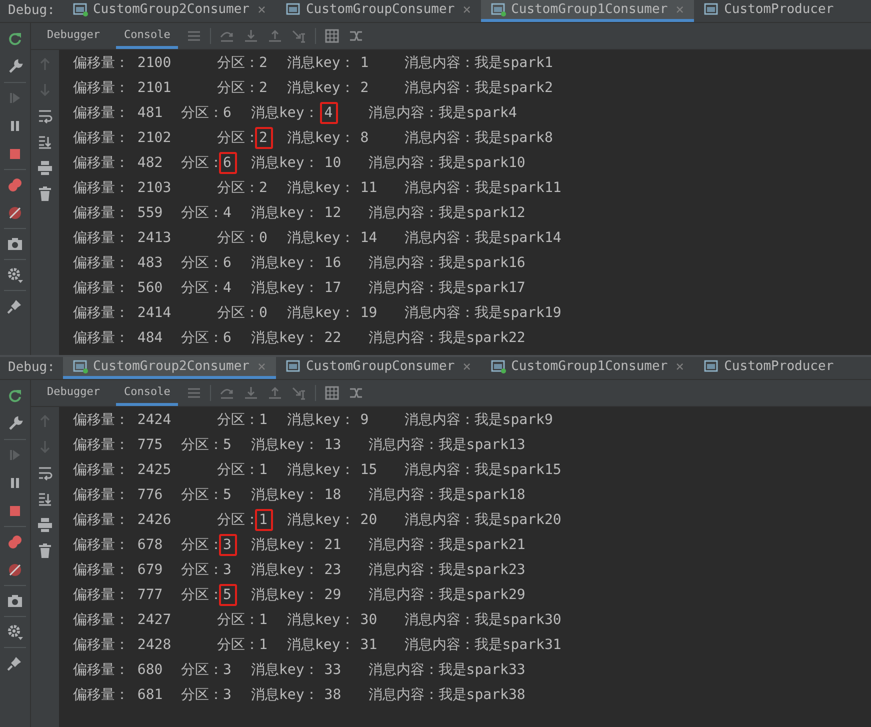 This screenshot has height=727, width=871. Describe the element at coordinates (442, 113) in the screenshot. I see `message-content: 消息内容：我是spark4` at that location.